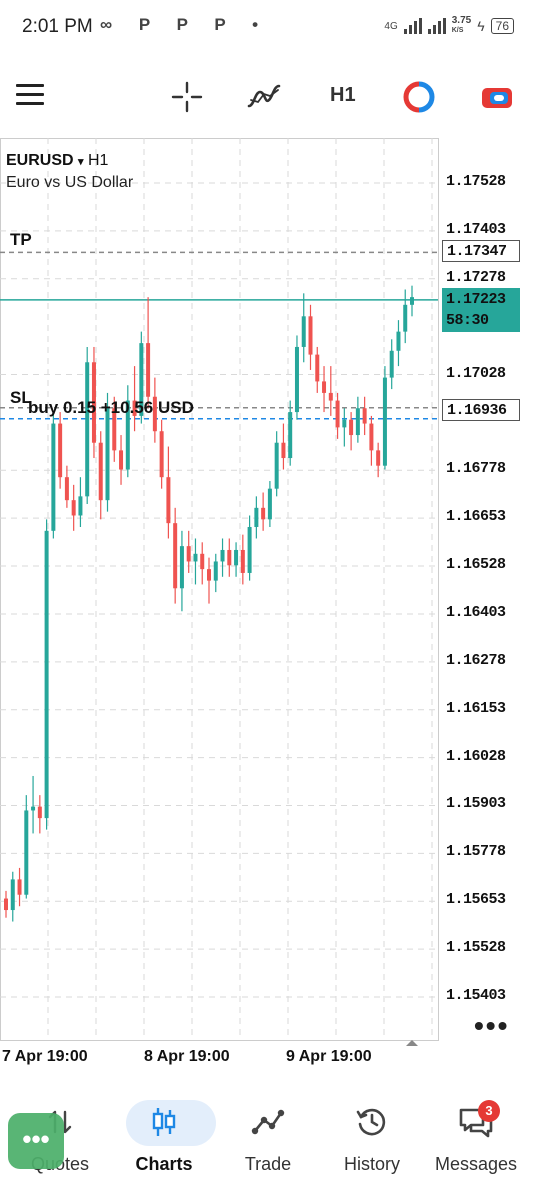 The image size is (536, 1200). Describe the element at coordinates (476, 612) in the screenshot. I see `price-axis-label: 1.16403` at that location.